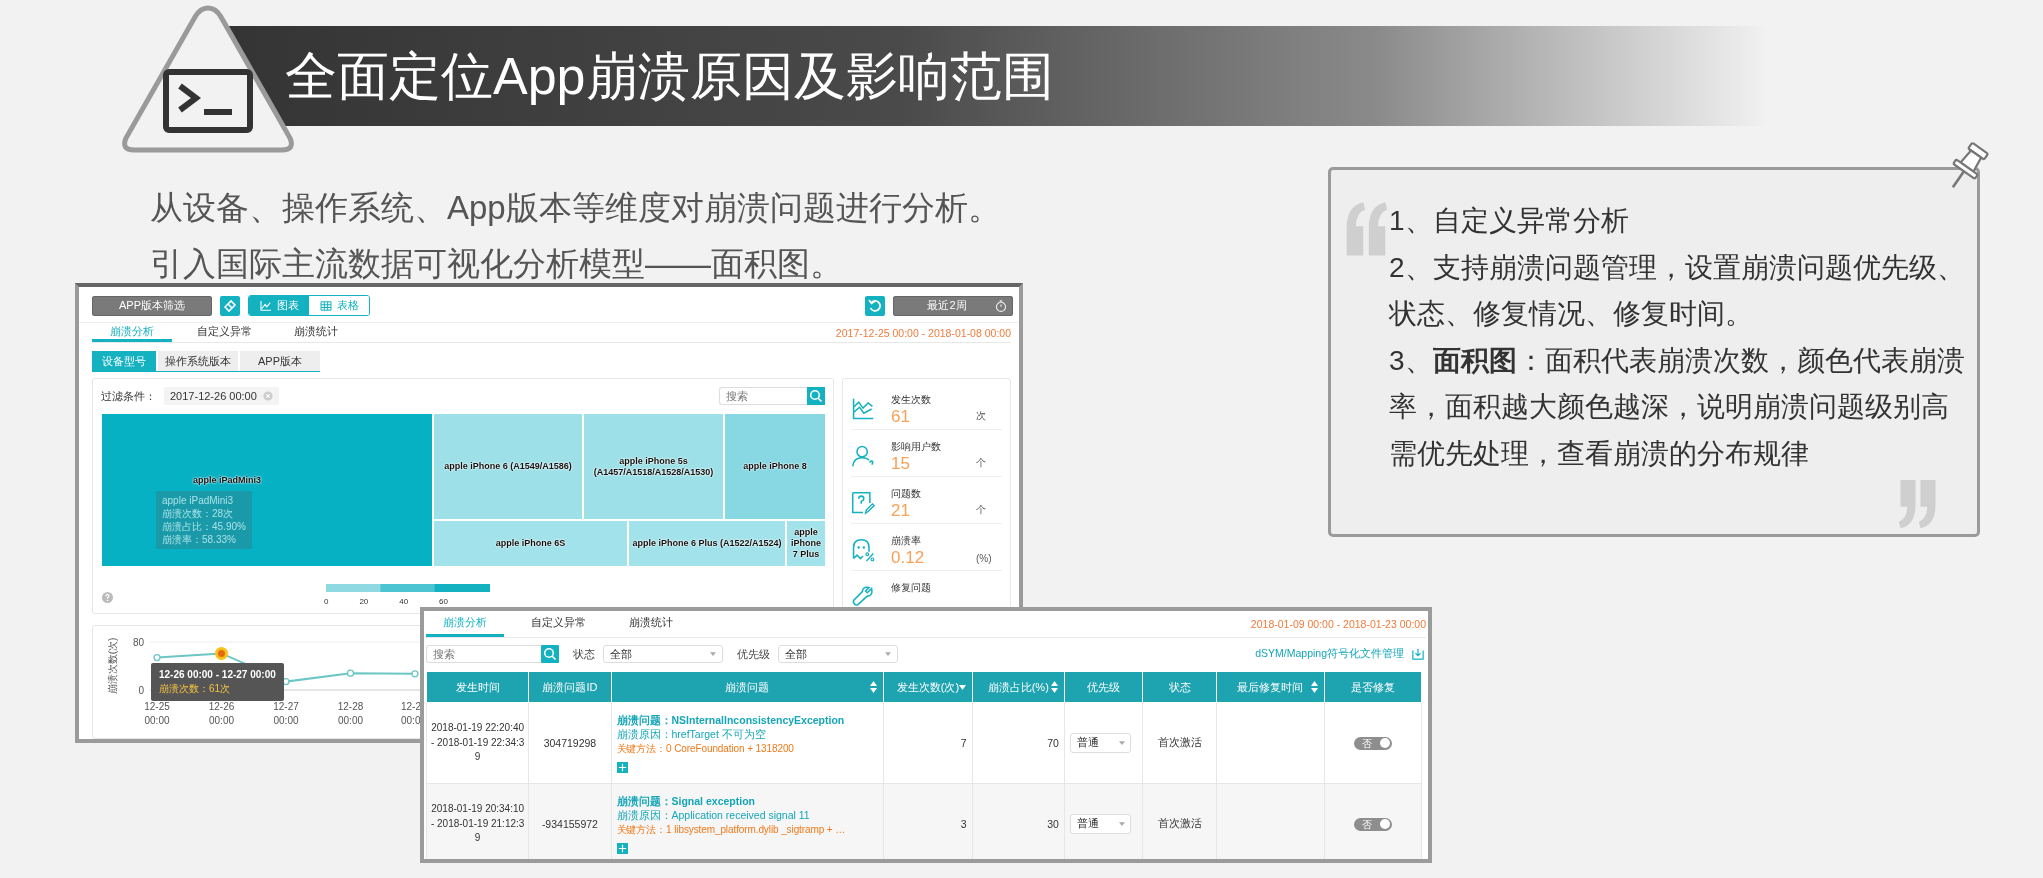  I want to click on stat-label: 影响用户数, so click(916, 447).